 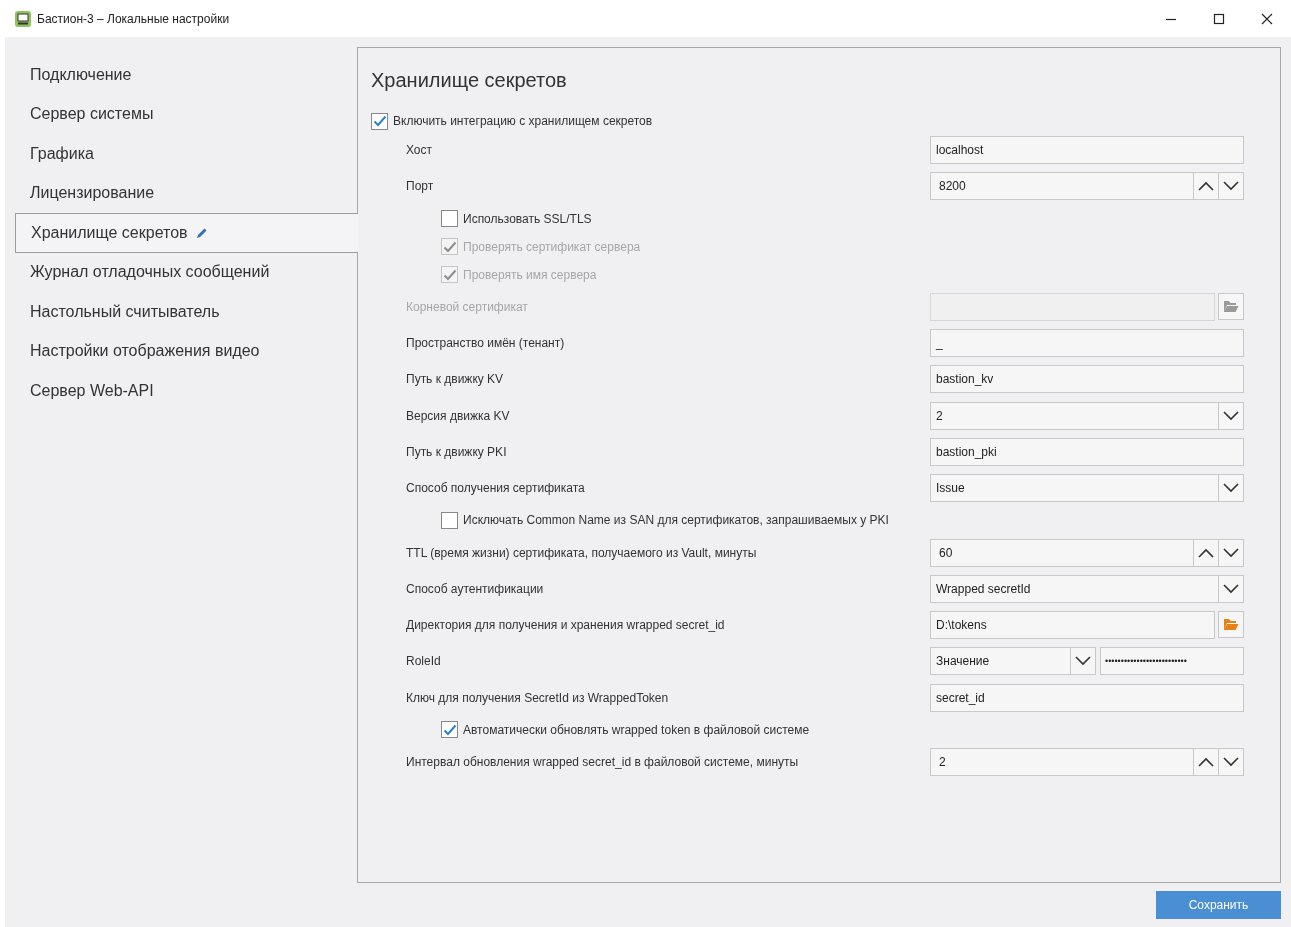 What do you see at coordinates (458, 415) in the screenshot?
I see `field-label: Версия движка KV` at bounding box center [458, 415].